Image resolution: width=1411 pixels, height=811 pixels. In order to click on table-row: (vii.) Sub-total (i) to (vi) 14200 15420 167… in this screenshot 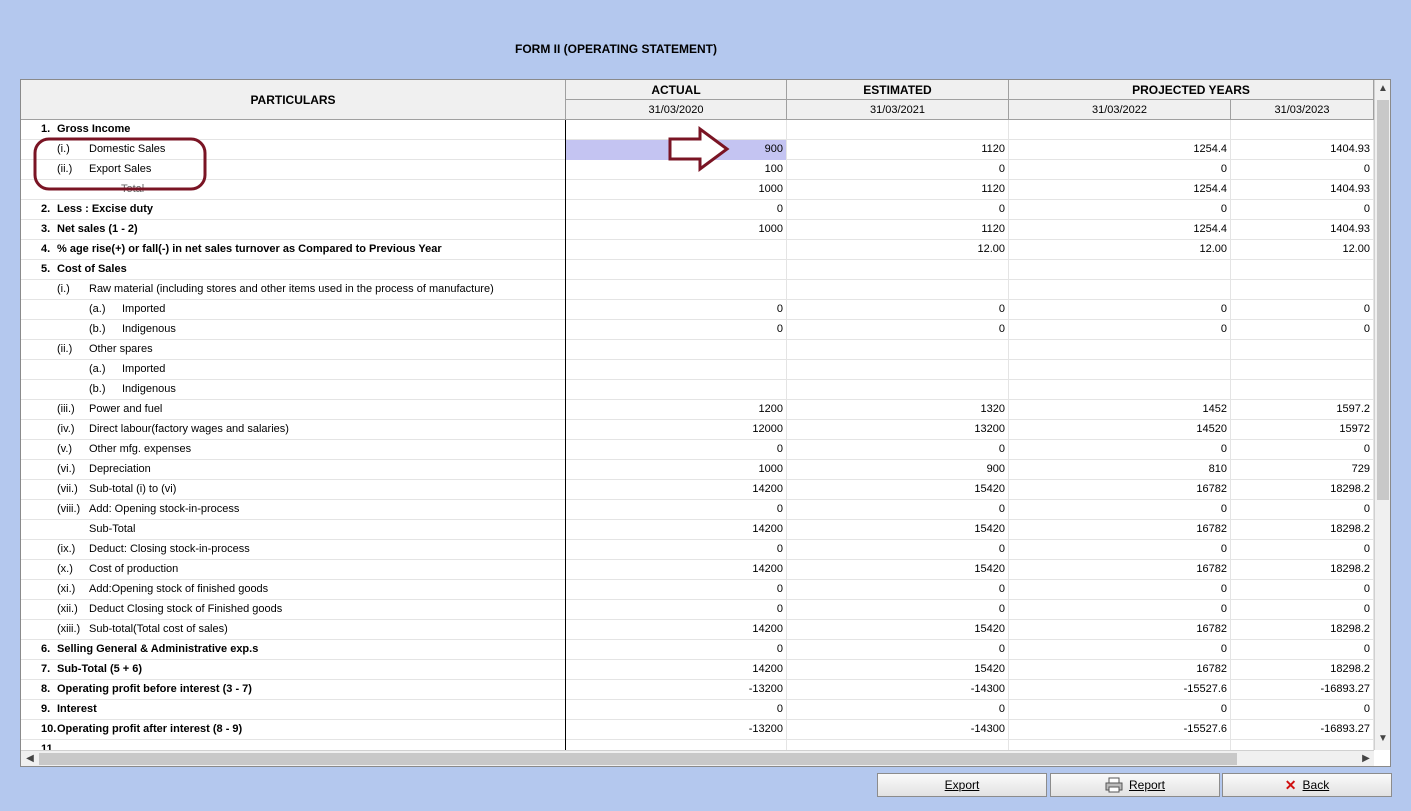, I will do `click(697, 490)`.